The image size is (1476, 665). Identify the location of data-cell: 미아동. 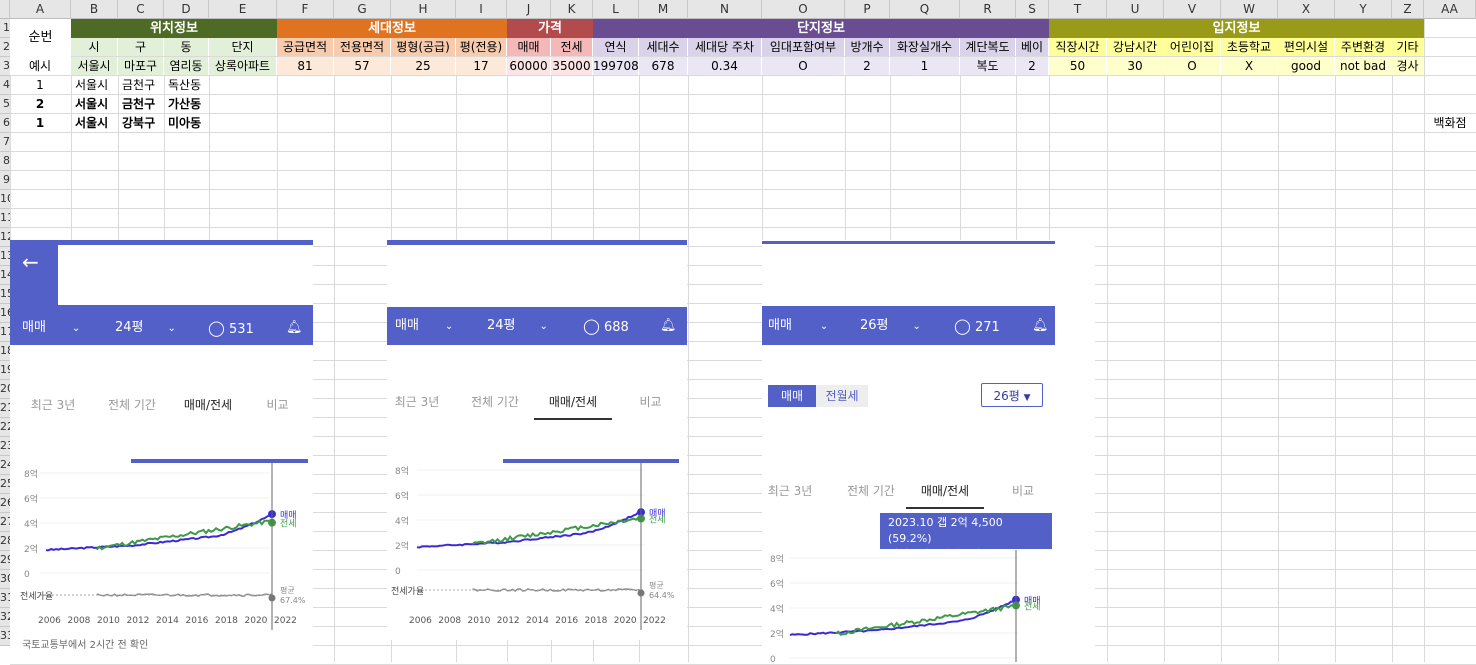
(186, 123).